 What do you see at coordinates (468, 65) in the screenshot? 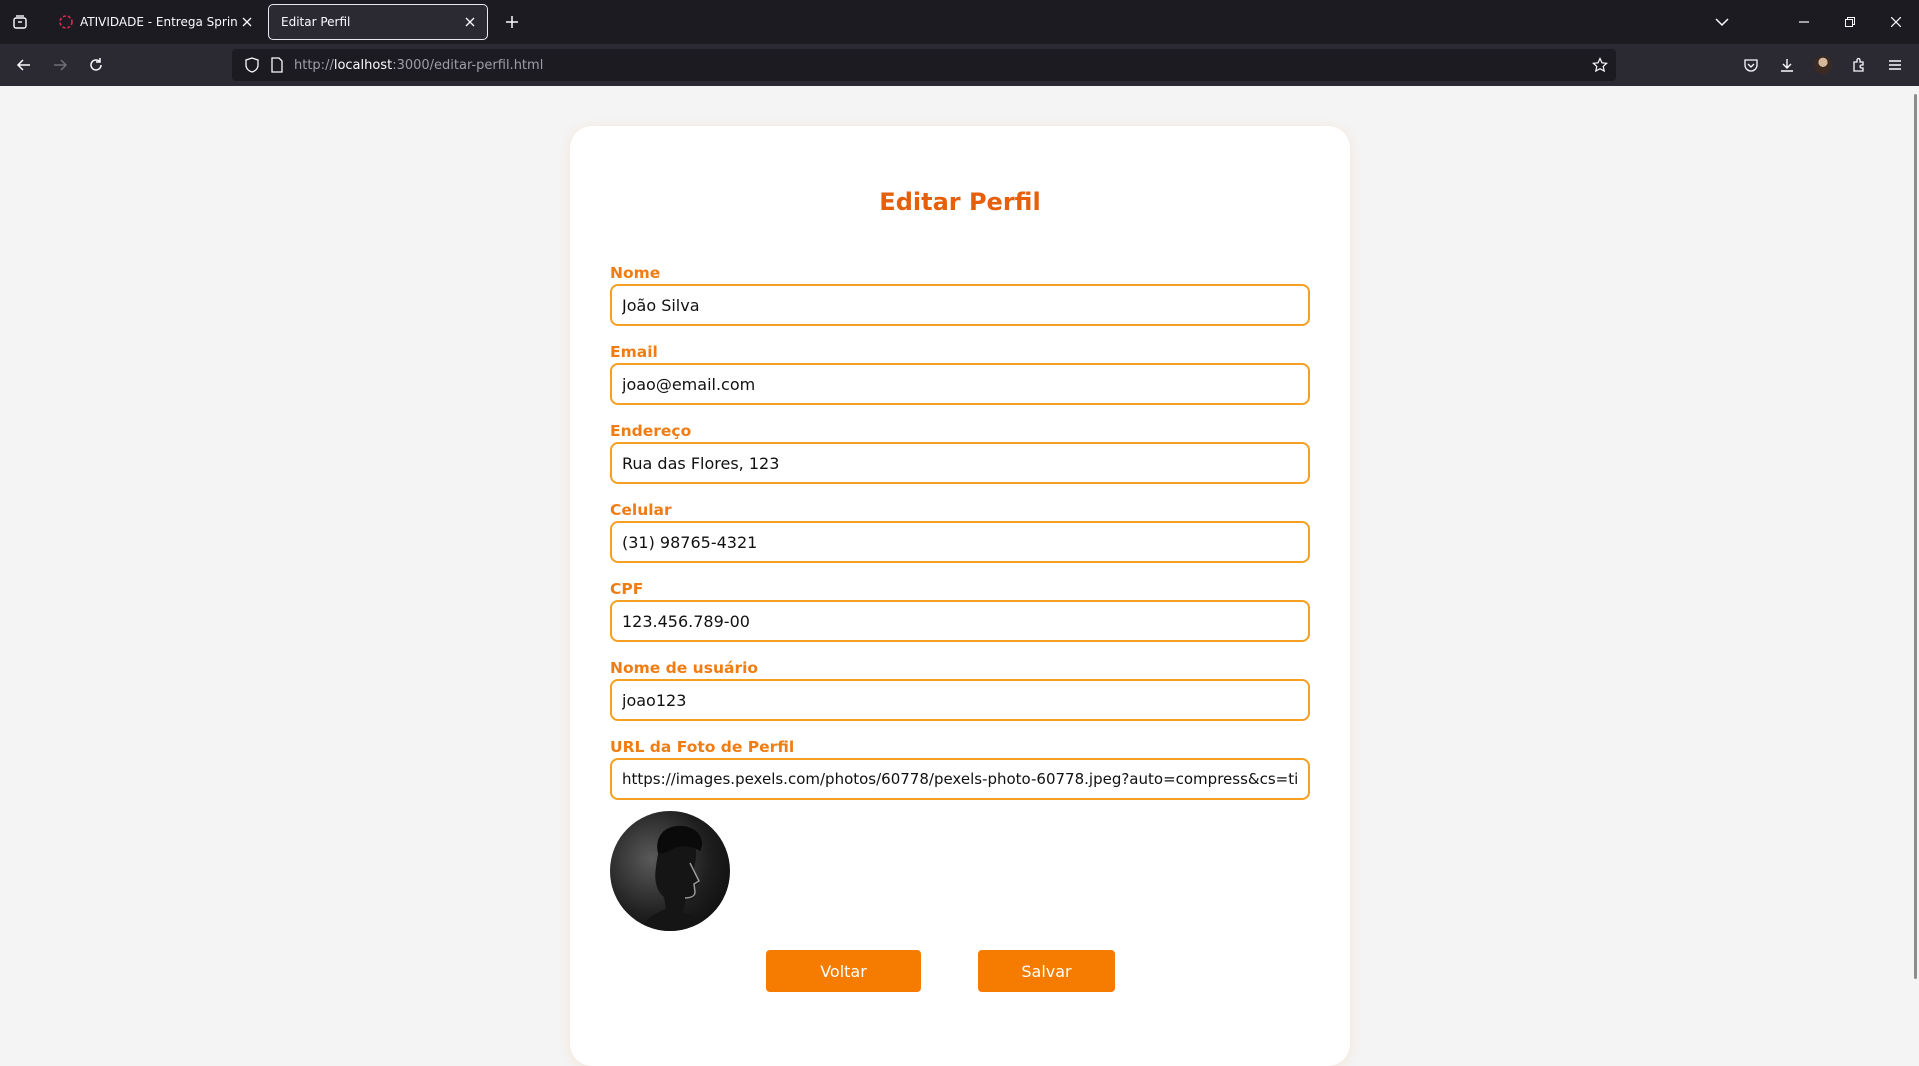
I see `url-path: :3000/editar-perfil.html` at bounding box center [468, 65].